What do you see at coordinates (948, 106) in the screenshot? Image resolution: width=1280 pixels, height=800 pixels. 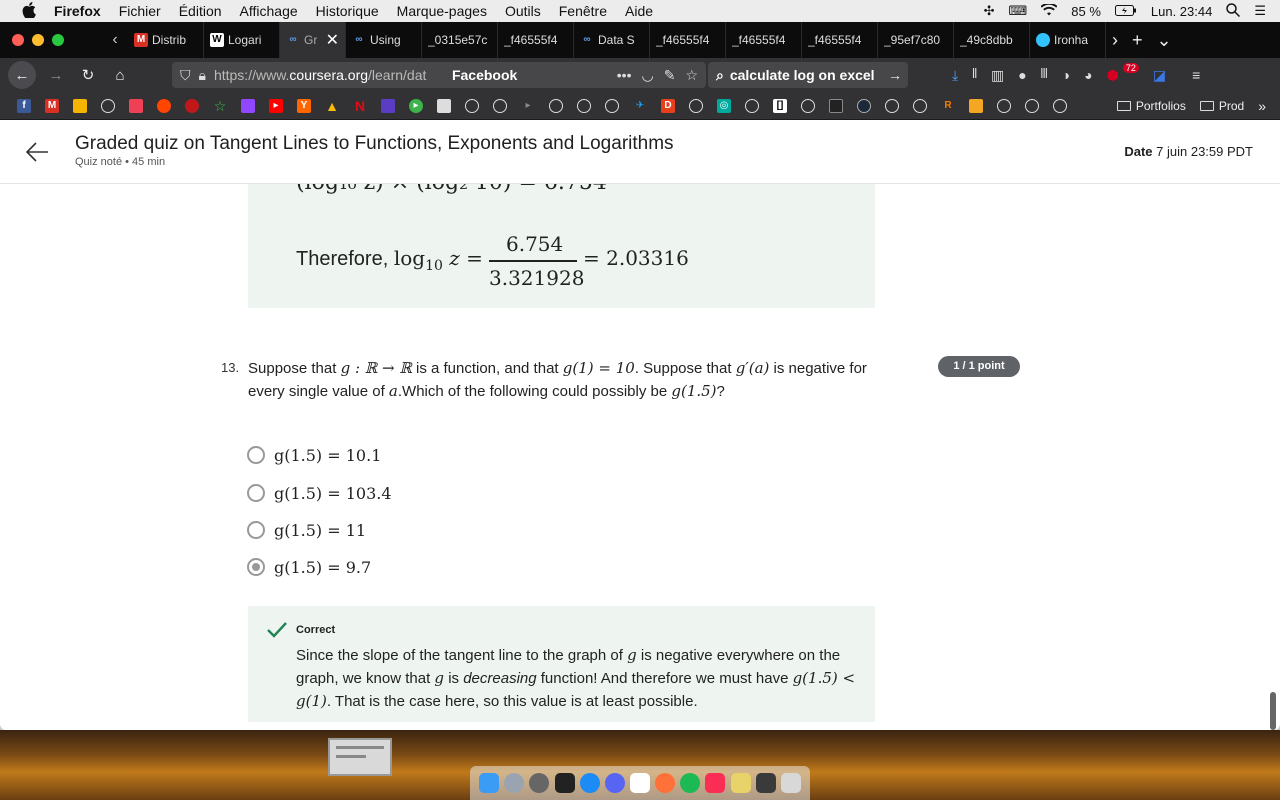 I see `bookmark-r: R` at bounding box center [948, 106].